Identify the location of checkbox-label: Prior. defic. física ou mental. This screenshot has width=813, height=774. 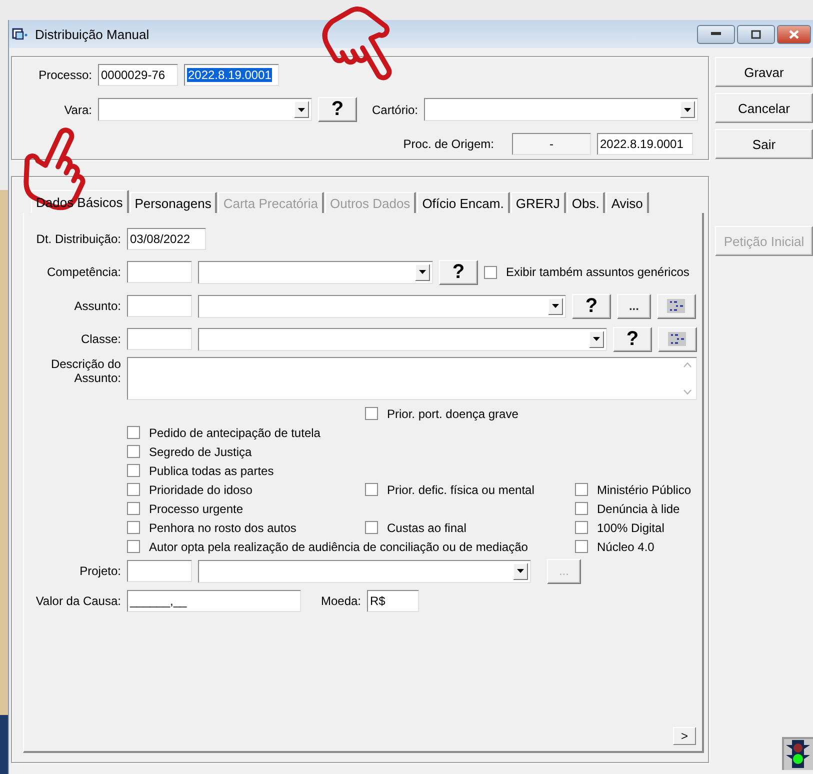
(460, 489).